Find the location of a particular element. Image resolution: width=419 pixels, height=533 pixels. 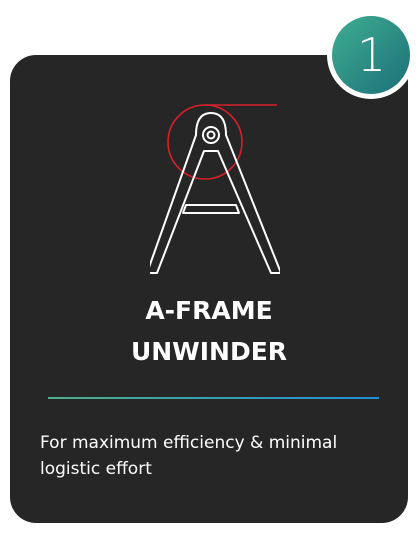

step-number: 1 is located at coordinates (371, 55).